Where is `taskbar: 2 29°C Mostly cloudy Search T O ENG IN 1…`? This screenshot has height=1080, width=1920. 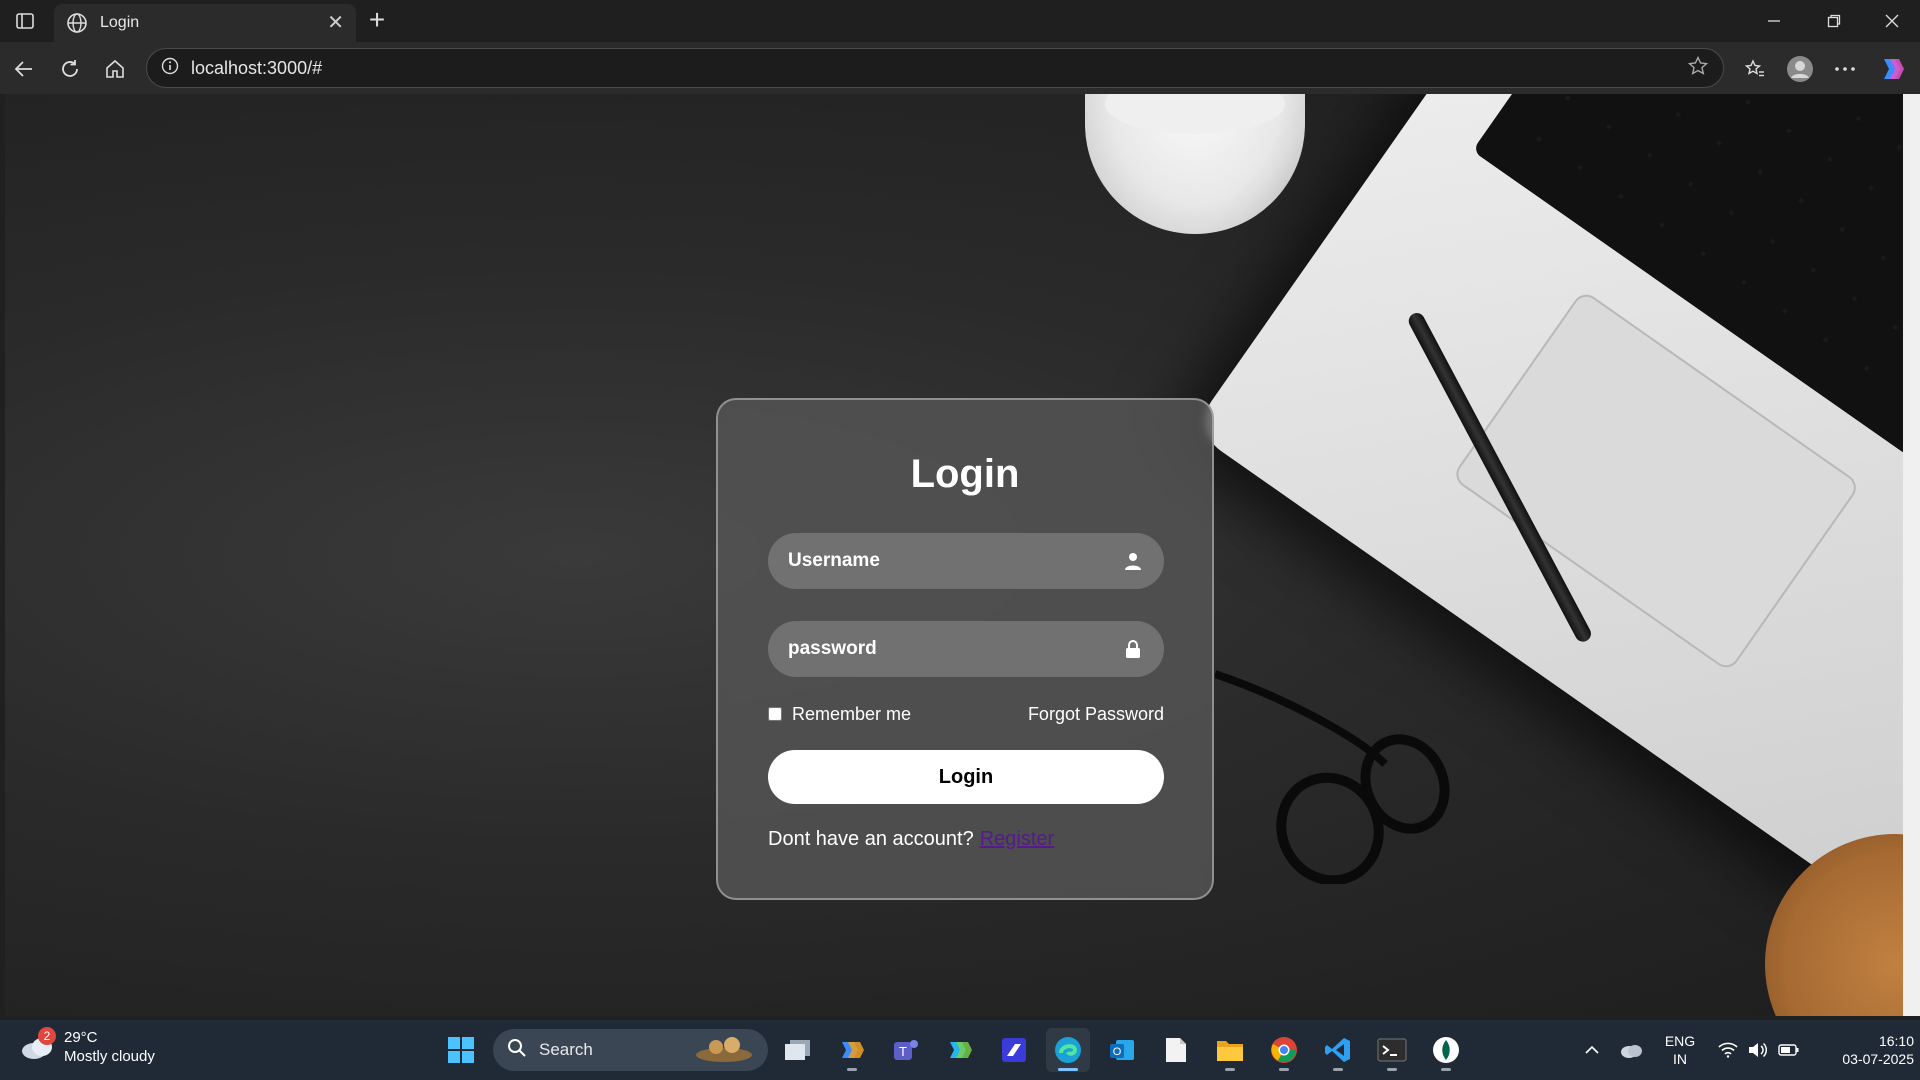 taskbar: 2 29°C Mostly cloudy Search T O ENG IN 1… is located at coordinates (960, 1050).